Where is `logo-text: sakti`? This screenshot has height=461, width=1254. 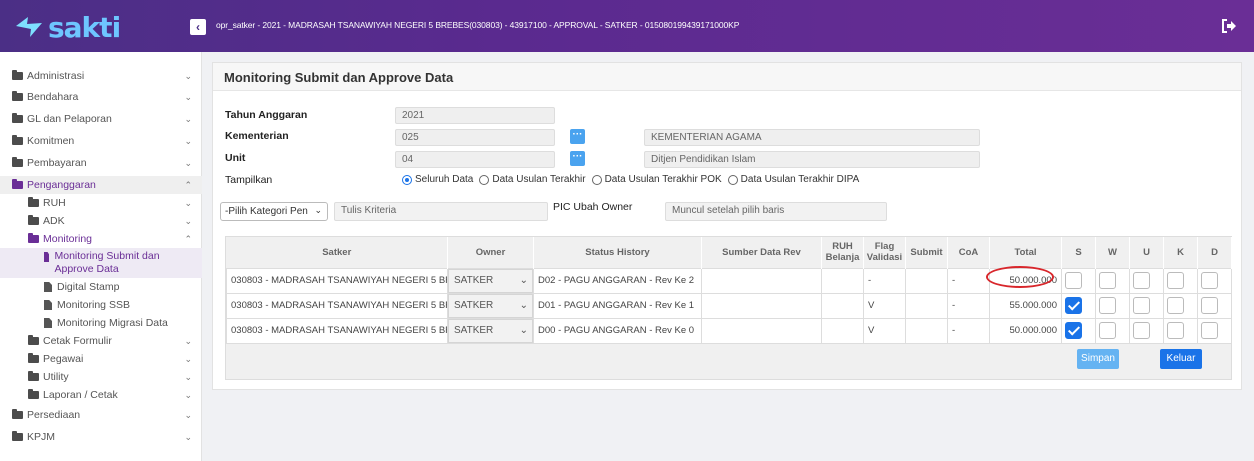
logo-text: sakti is located at coordinates (84, 27).